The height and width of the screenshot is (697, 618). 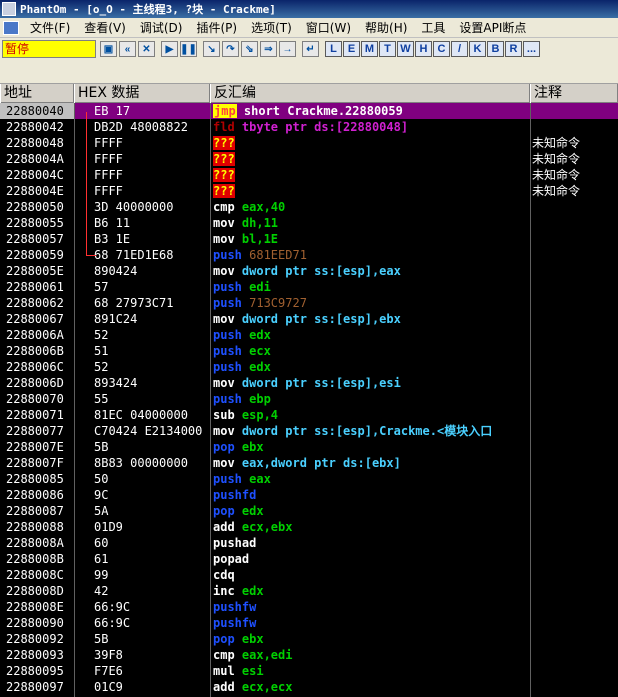 What do you see at coordinates (9, 9) in the screenshot?
I see `app-icon` at bounding box center [9, 9].